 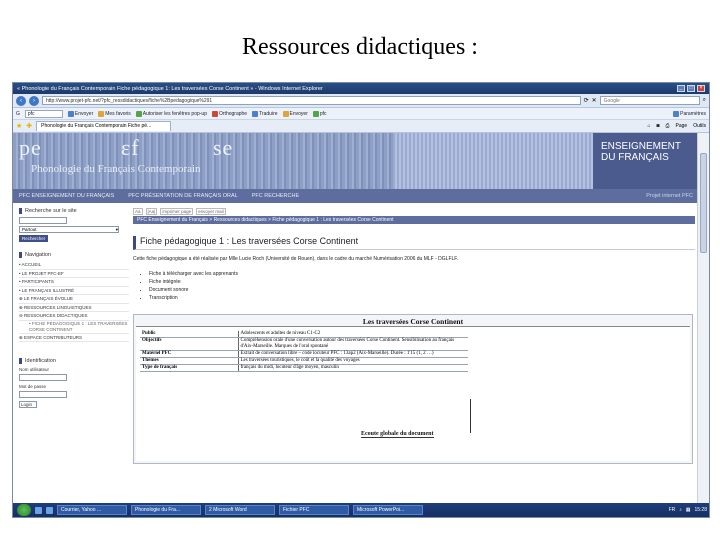 I want to click on toolbar-pfc: pfc, so click(x=319, y=113).